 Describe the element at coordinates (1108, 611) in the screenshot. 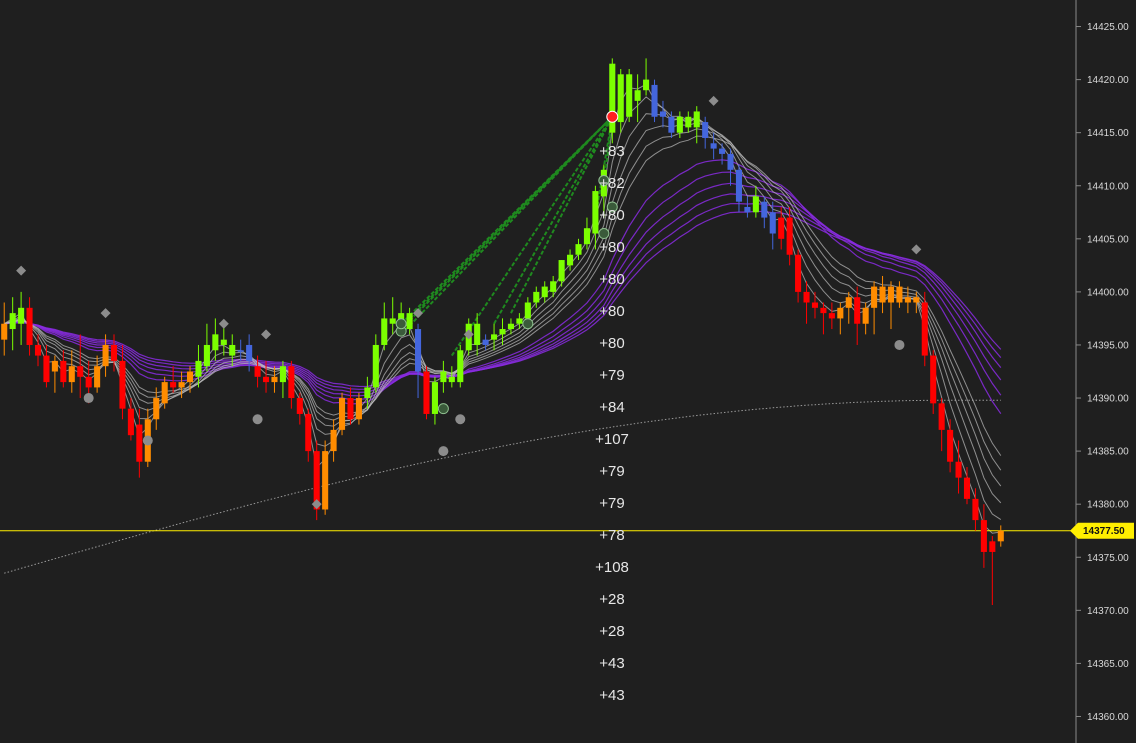

I see `axis-tick-label: 14370.00` at that location.